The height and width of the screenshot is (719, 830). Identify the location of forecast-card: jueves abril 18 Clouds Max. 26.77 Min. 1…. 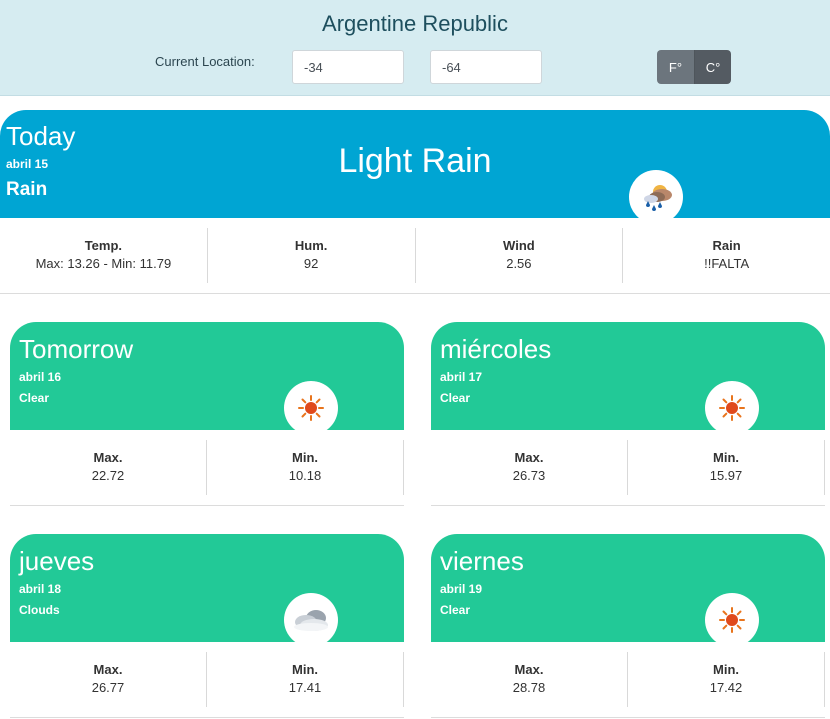
(207, 626).